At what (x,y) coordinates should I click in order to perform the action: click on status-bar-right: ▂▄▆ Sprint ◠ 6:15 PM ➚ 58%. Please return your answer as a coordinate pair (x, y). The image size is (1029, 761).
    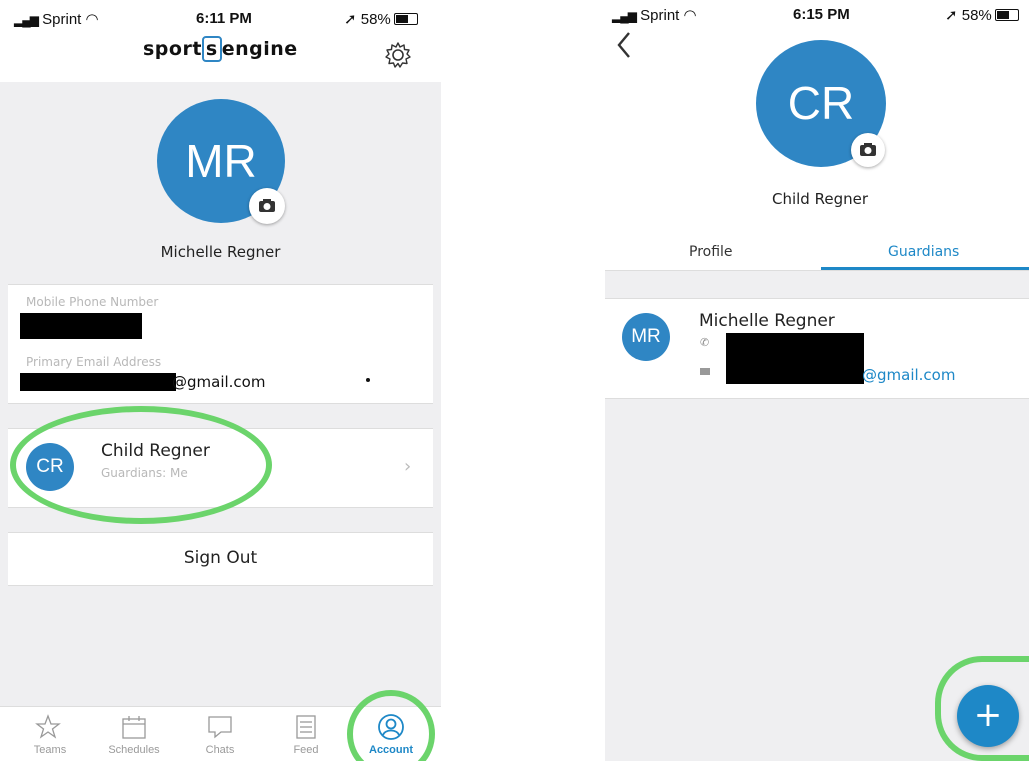
    Looking at the image, I should click on (817, 18).